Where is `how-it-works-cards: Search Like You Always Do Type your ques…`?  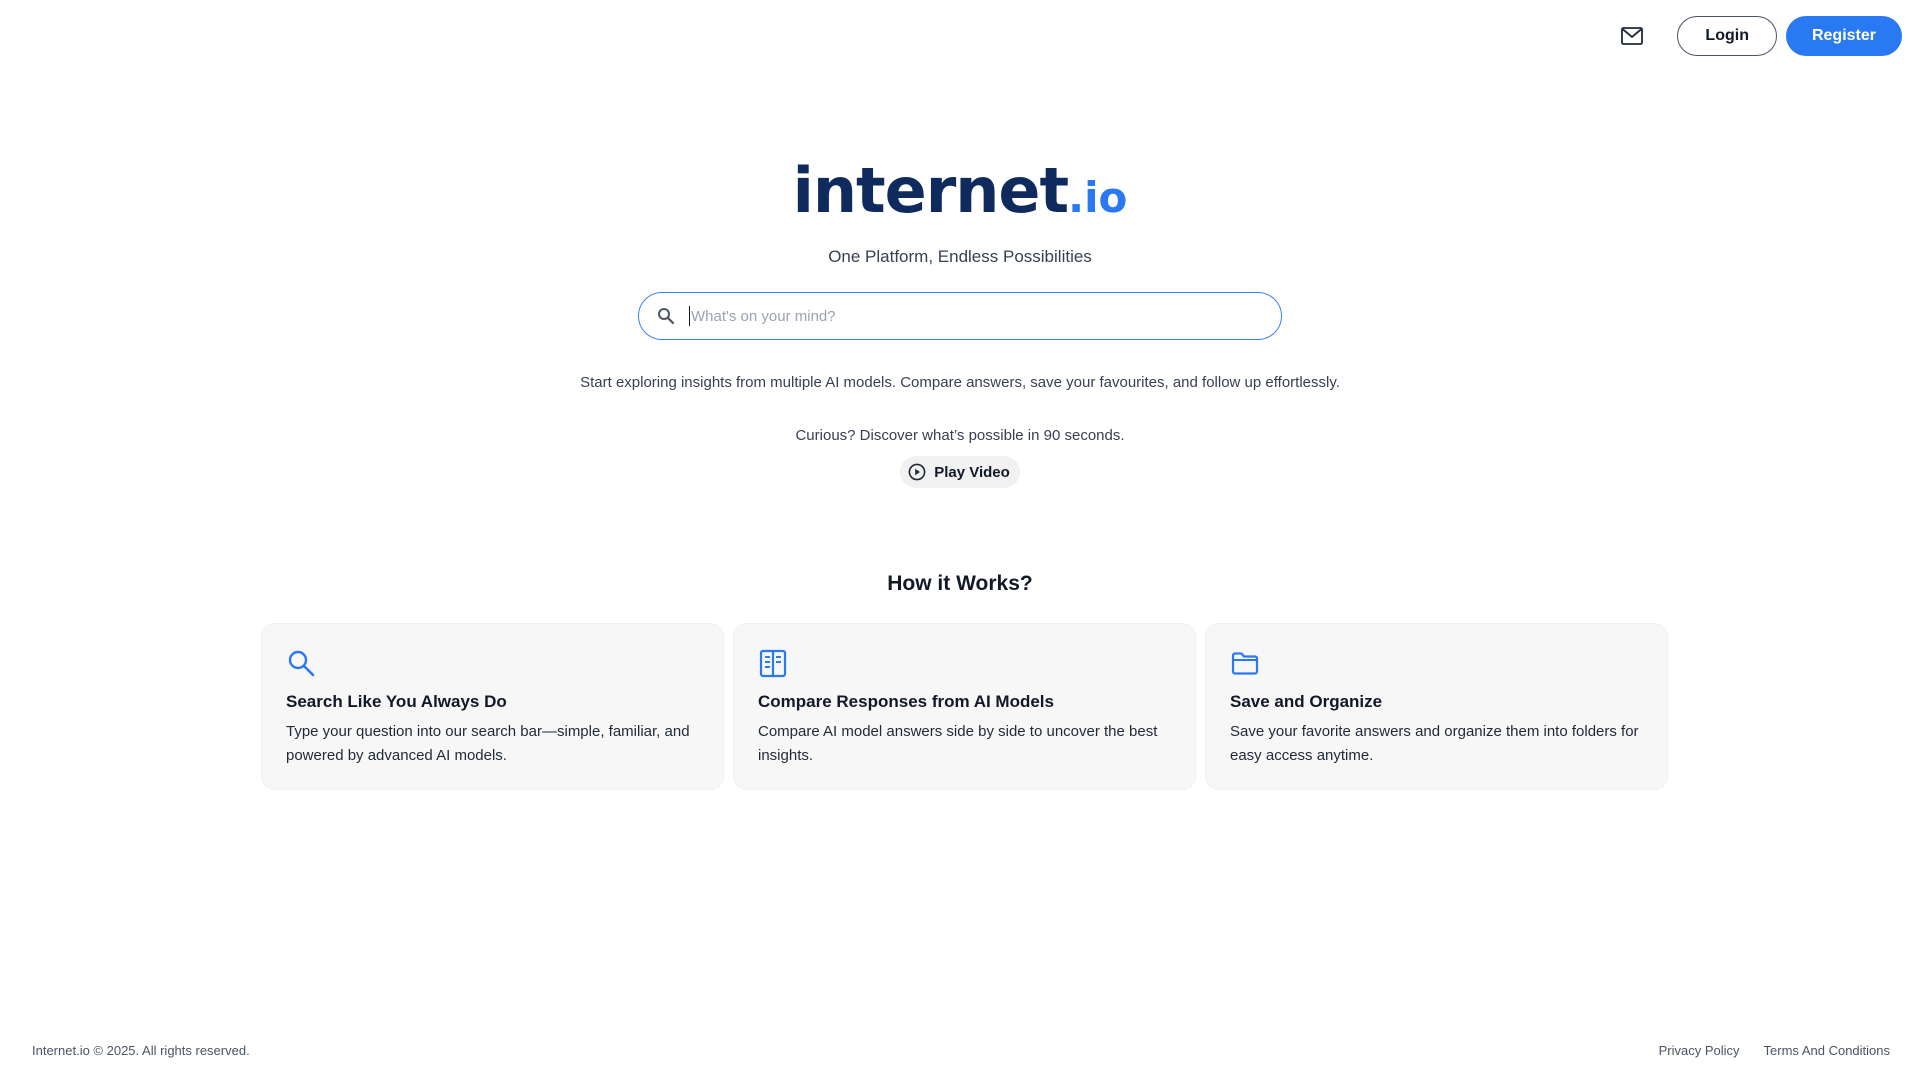 how-it-works-cards: Search Like You Always Do Type your ques… is located at coordinates (964, 706).